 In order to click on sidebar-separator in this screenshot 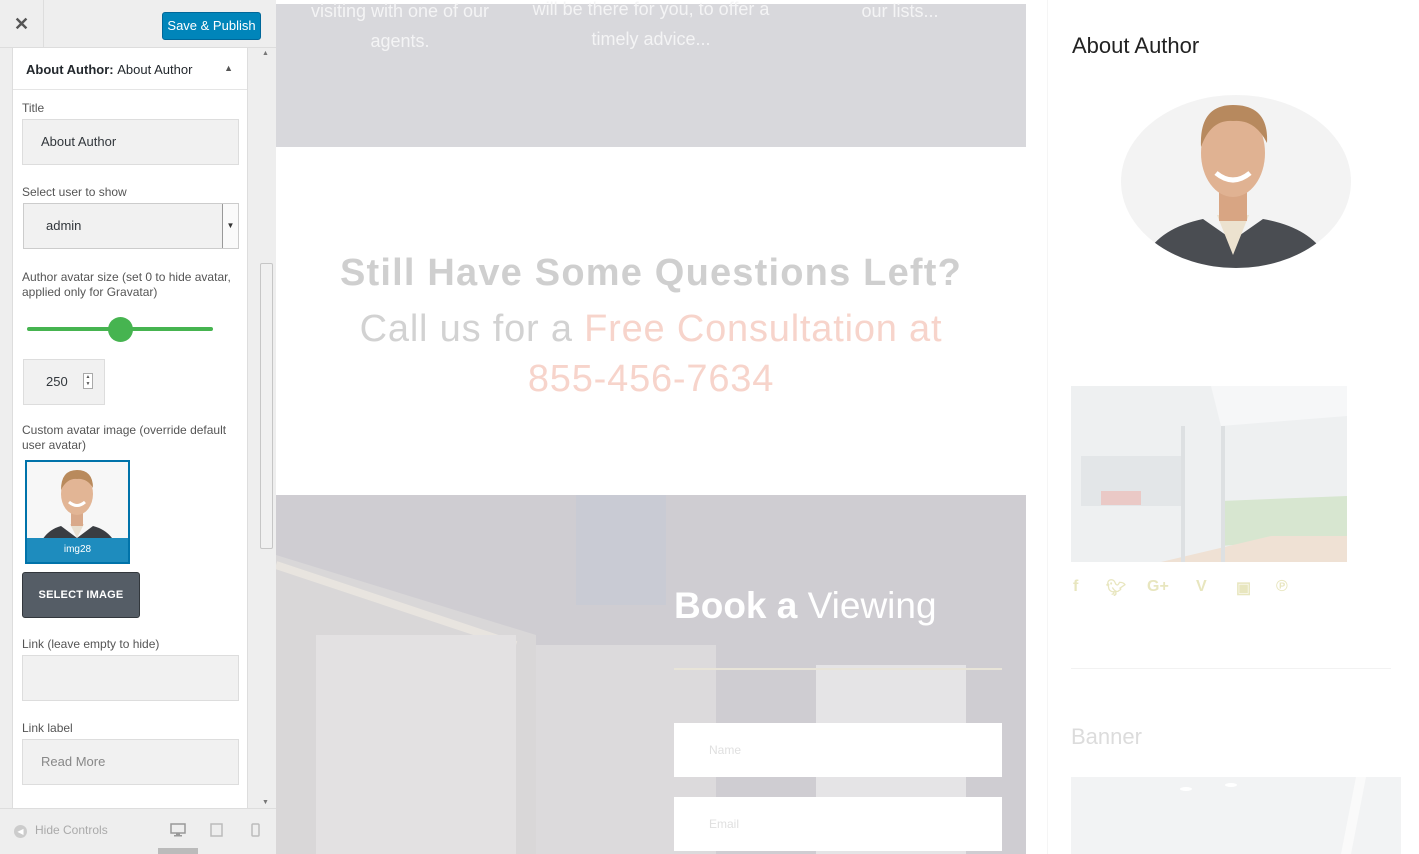, I will do `click(1231, 668)`.